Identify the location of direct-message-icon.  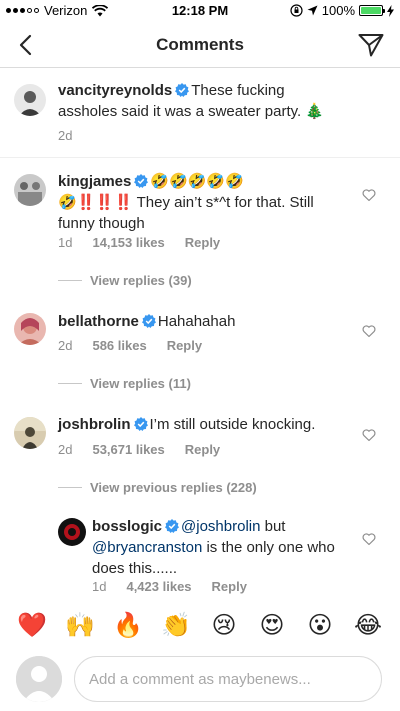
(371, 45).